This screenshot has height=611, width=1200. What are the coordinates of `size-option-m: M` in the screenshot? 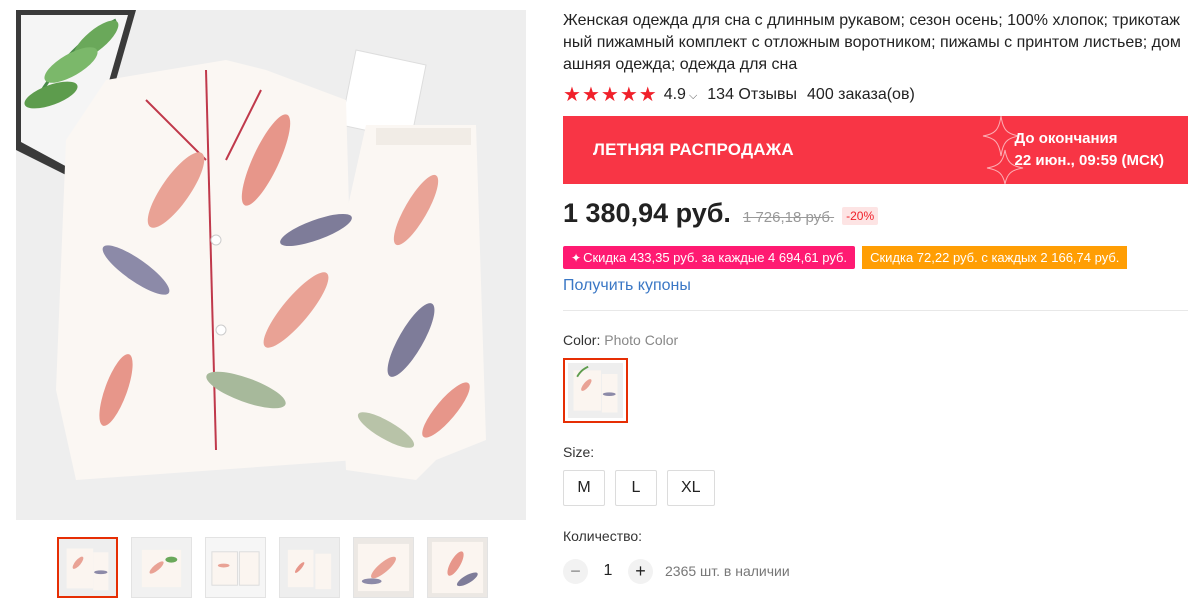 It's located at (584, 488).